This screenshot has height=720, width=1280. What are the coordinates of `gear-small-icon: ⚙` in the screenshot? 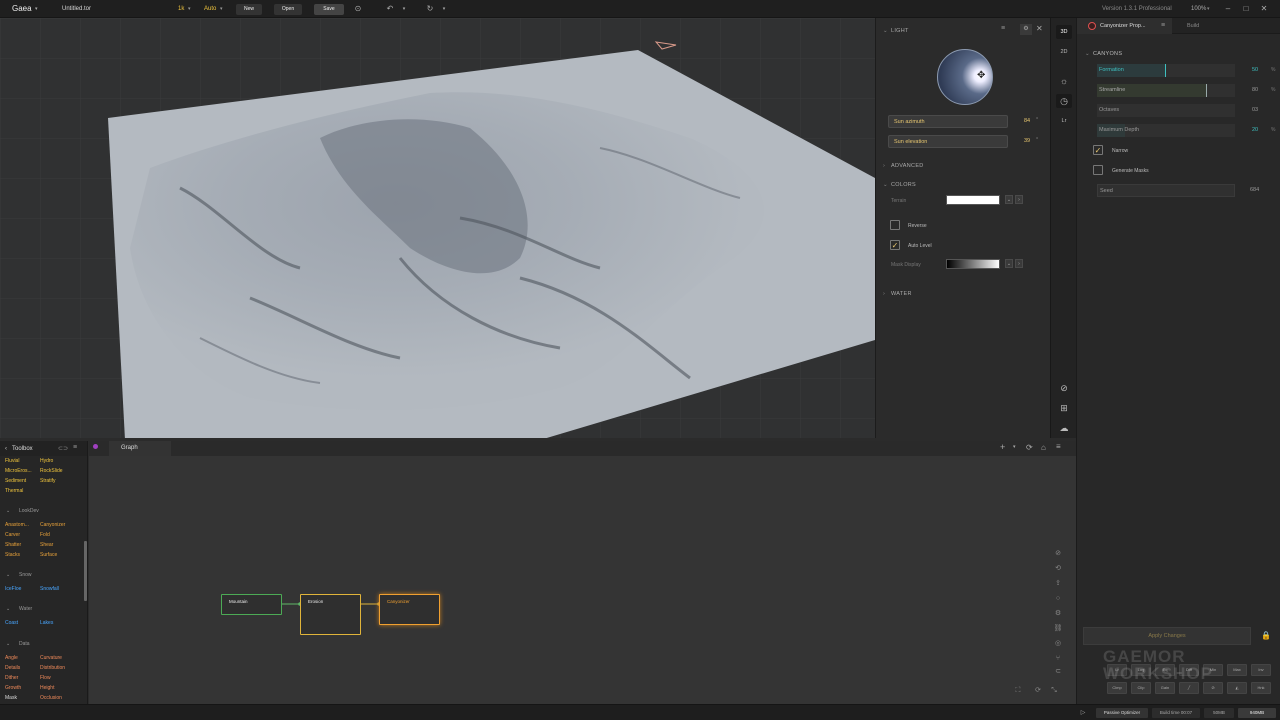 It's located at (1058, 614).